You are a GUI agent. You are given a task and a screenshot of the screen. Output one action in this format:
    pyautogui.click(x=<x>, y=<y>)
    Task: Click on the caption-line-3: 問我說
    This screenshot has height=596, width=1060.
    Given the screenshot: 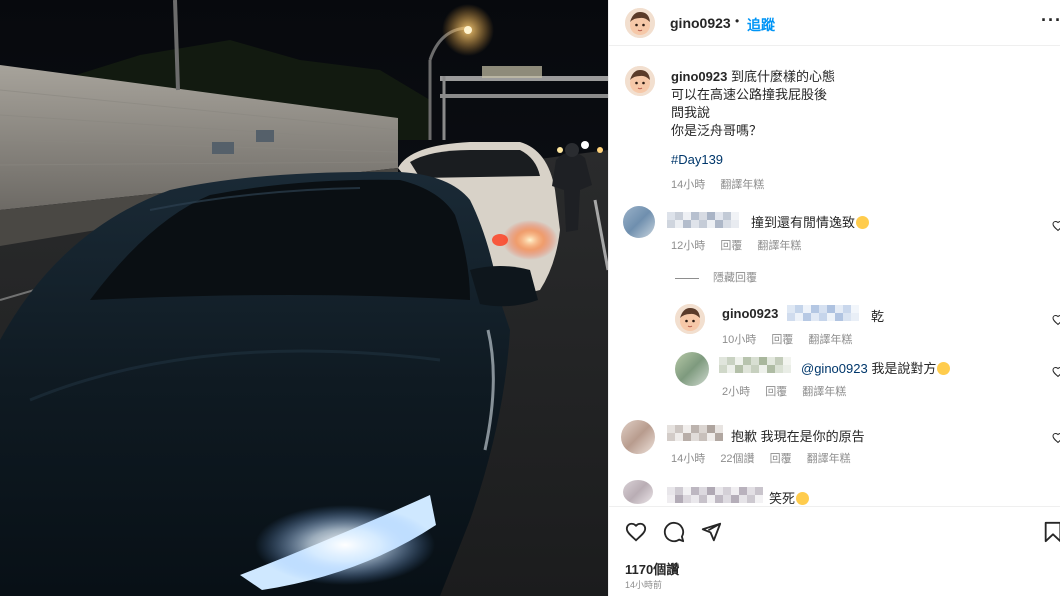 What is the action you would take?
    pyautogui.click(x=691, y=112)
    